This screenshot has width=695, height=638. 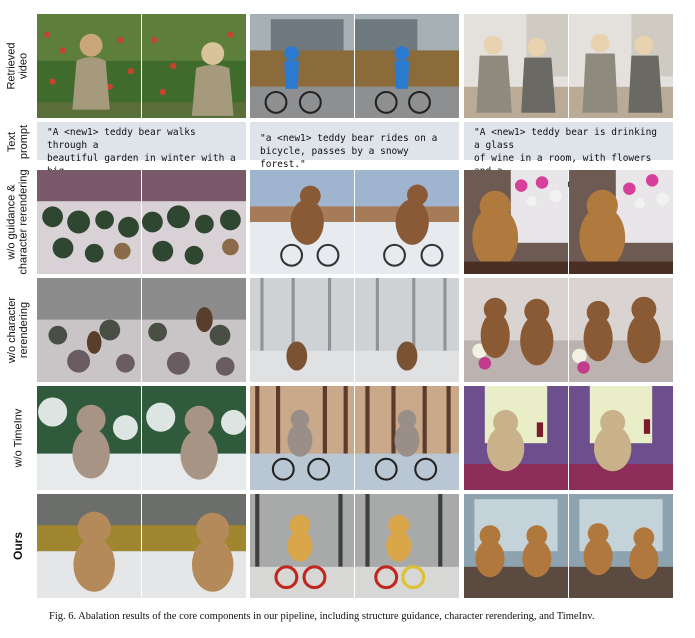 What do you see at coordinates (18, 142) in the screenshot?
I see `row-label-text-prompt: Text prompt` at bounding box center [18, 142].